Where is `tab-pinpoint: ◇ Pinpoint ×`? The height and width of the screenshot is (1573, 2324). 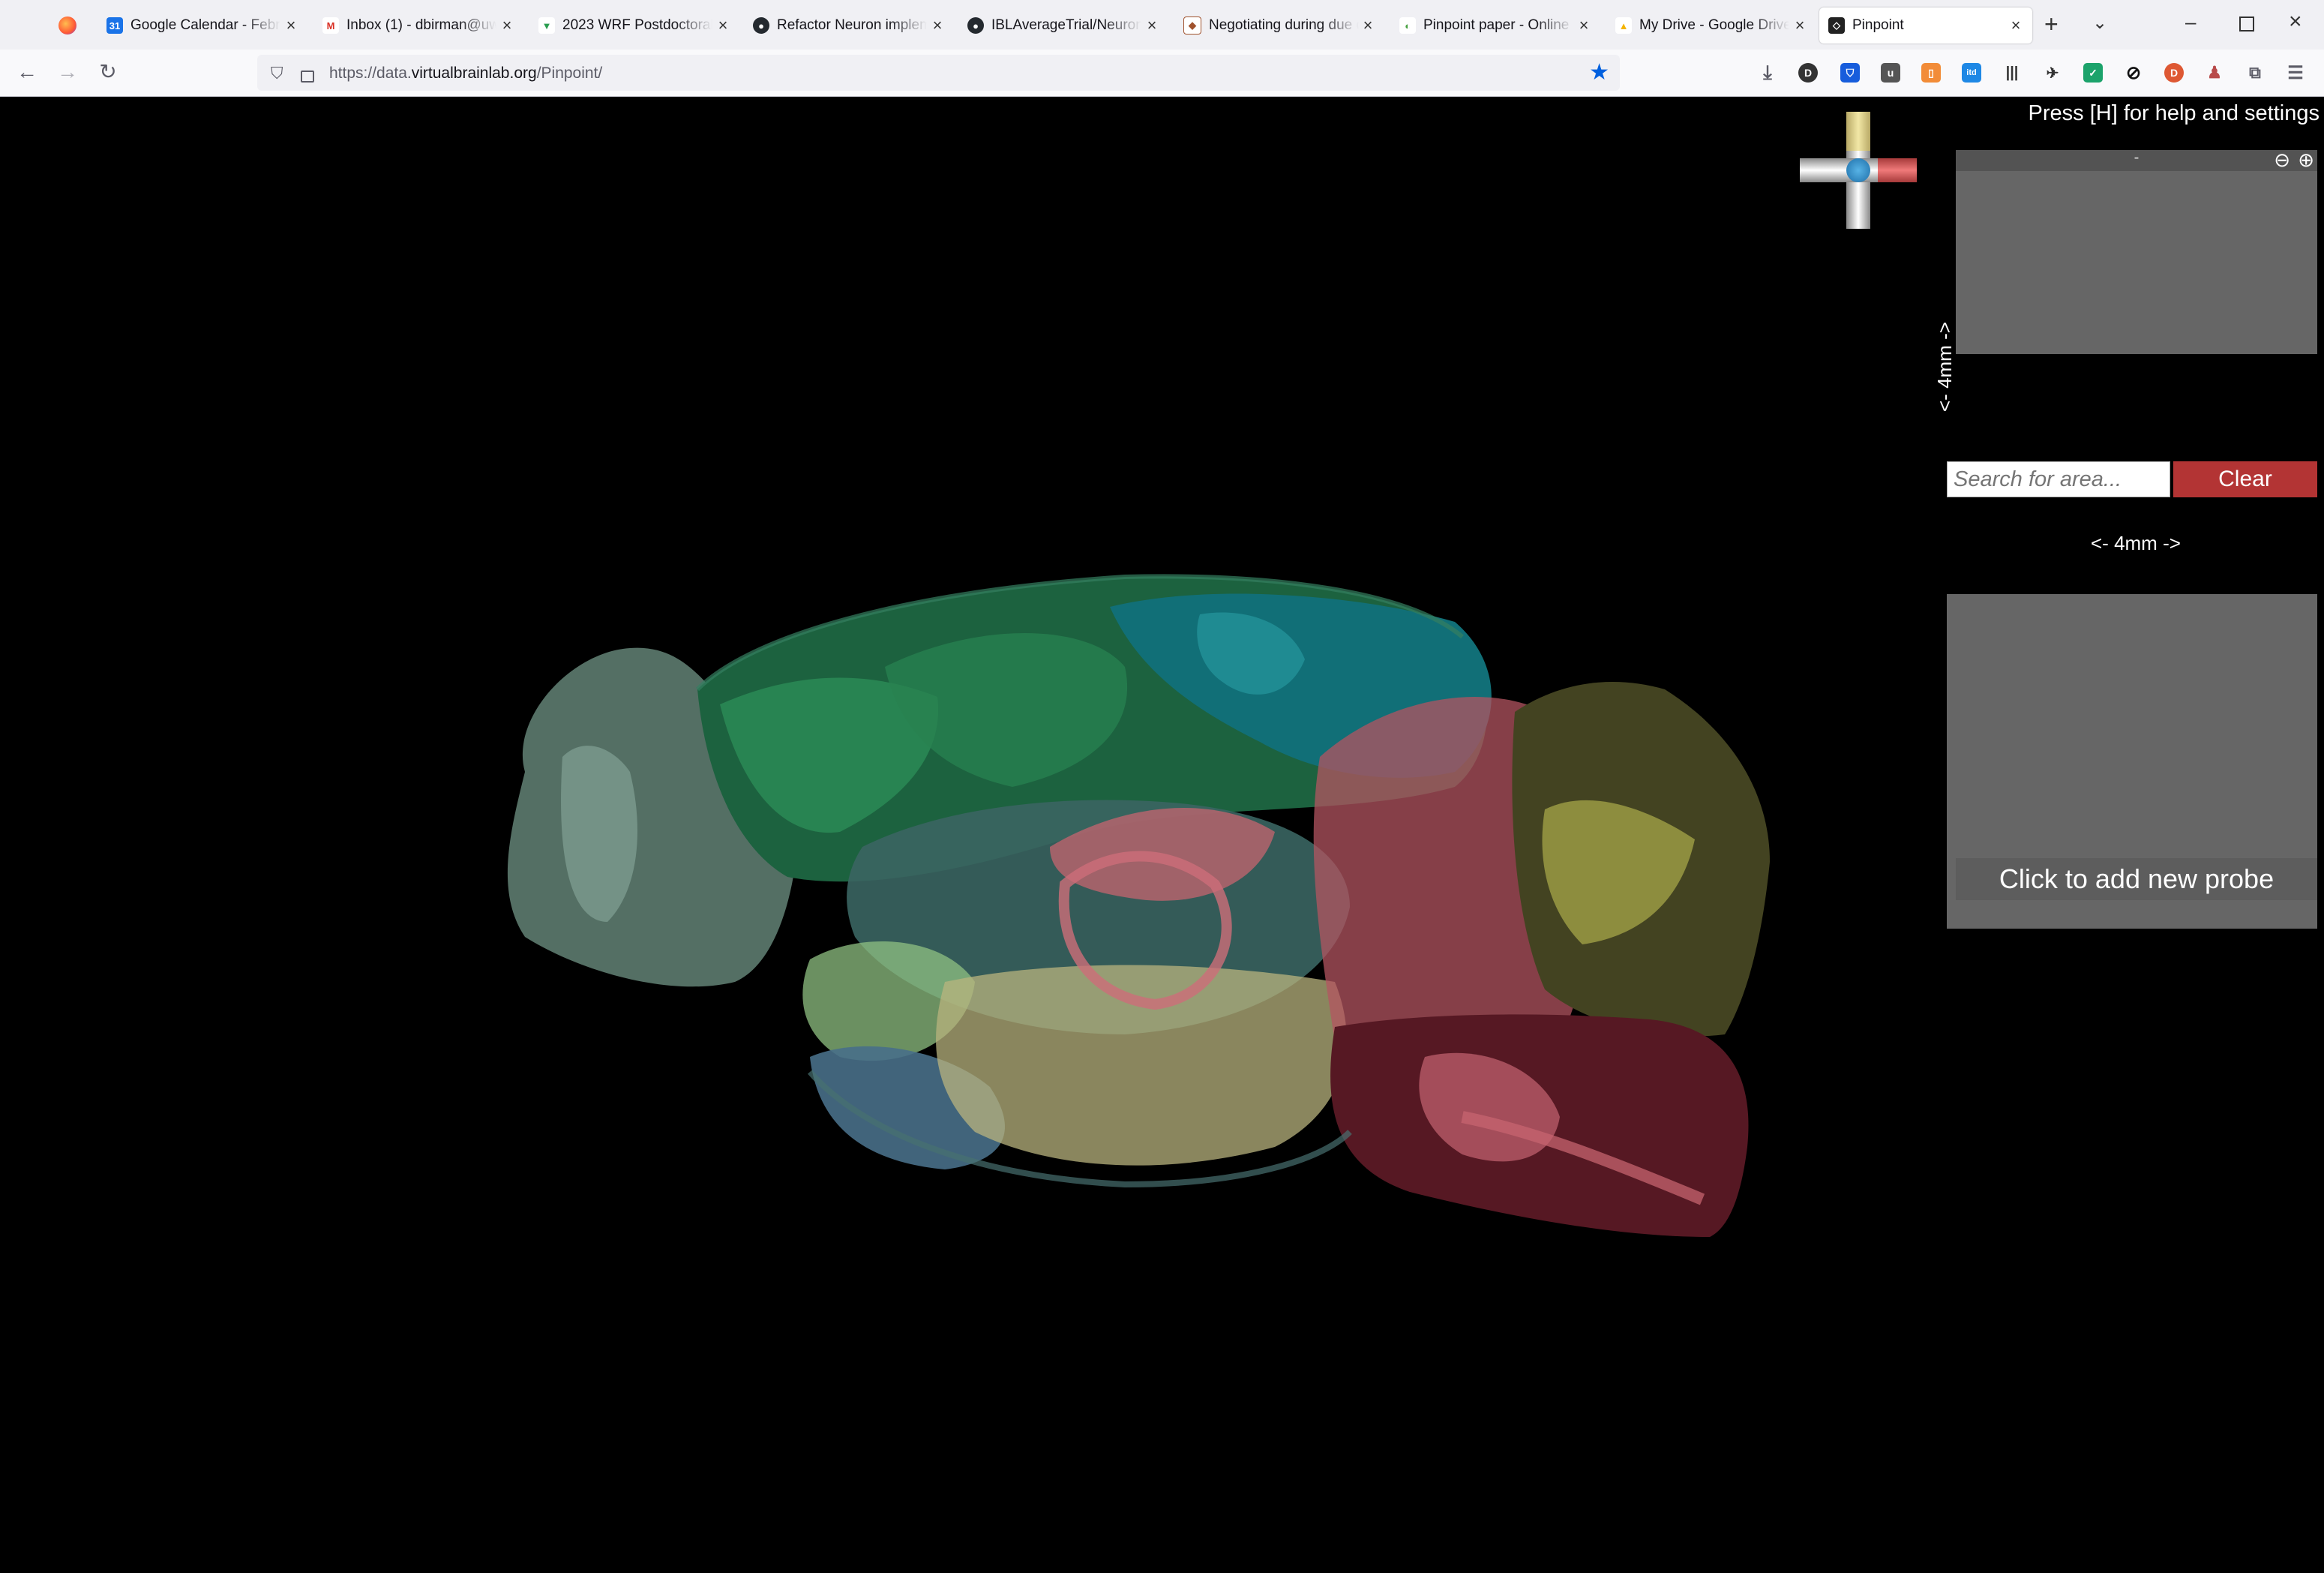
tab-pinpoint: ◇ Pinpoint × is located at coordinates (1925, 26).